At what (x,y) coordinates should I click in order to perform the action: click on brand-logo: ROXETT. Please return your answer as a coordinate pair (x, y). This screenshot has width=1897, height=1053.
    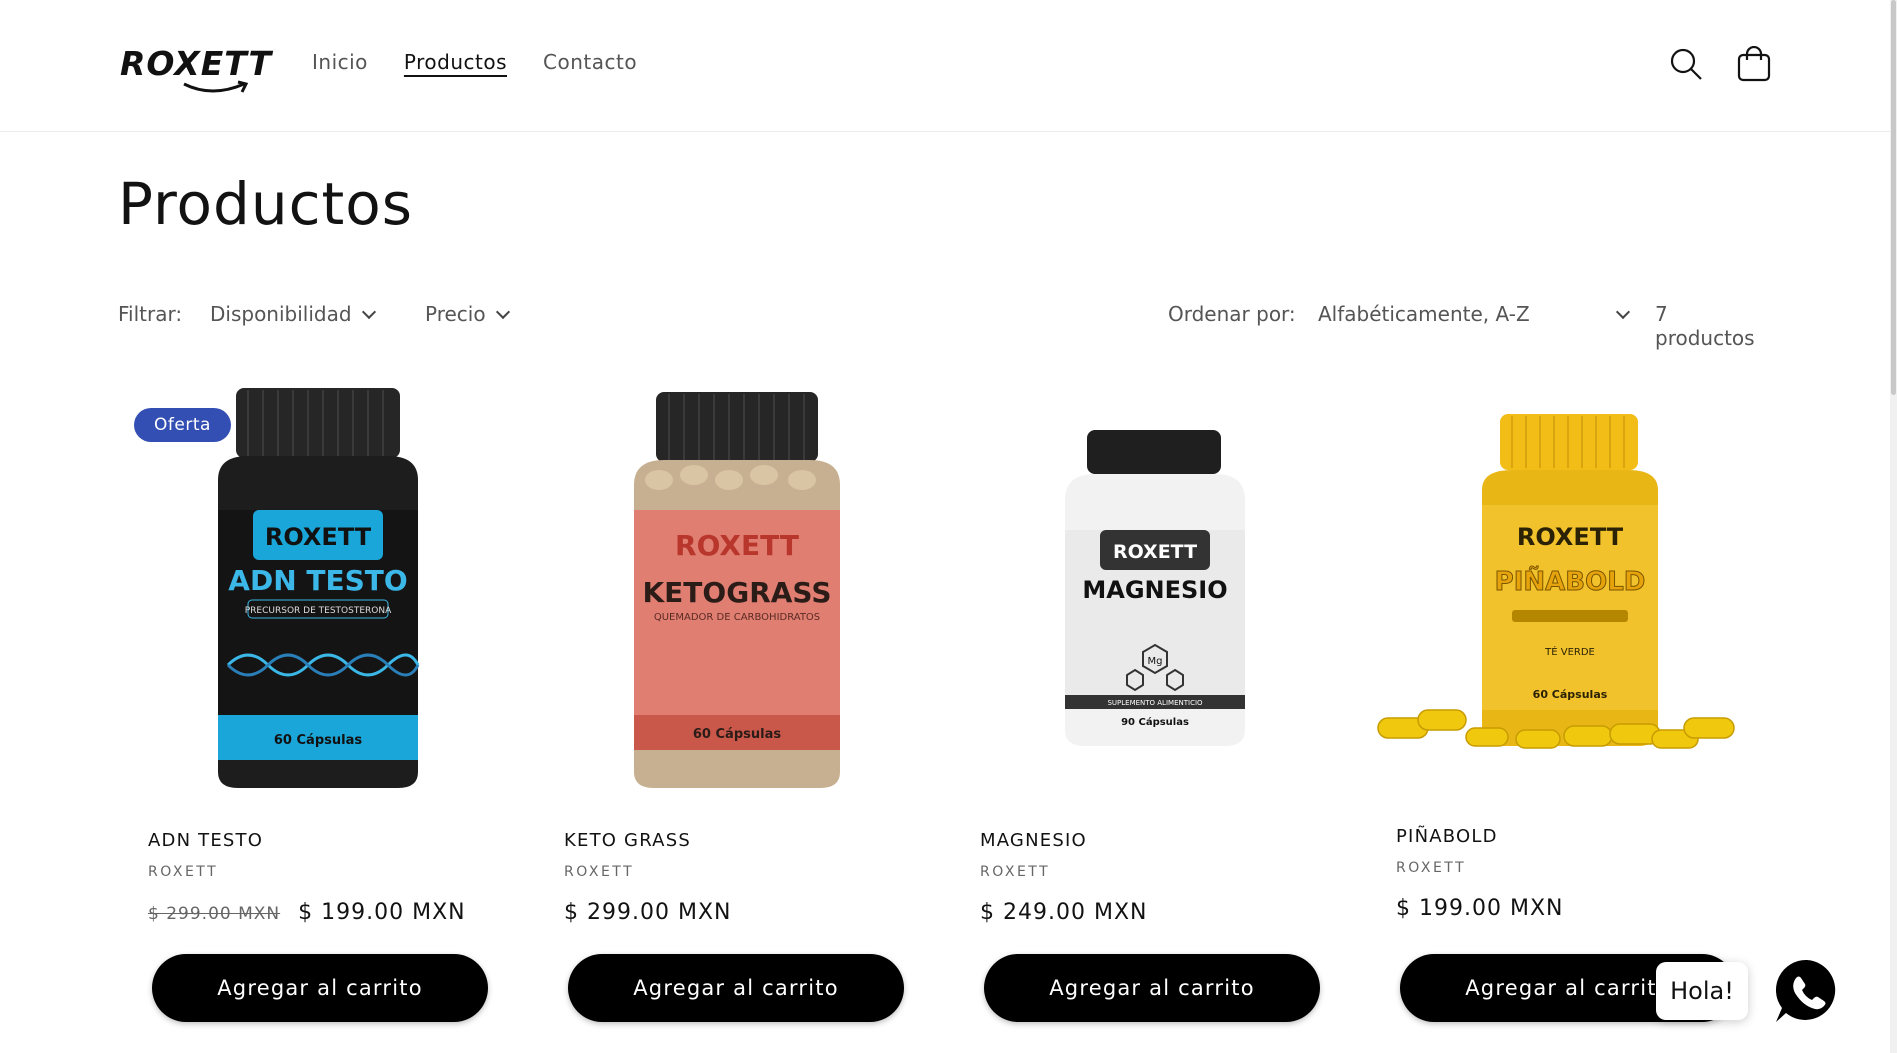
    Looking at the image, I should click on (195, 68).